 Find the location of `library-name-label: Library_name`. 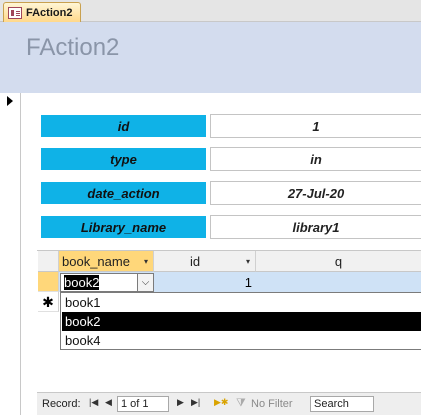

library-name-label: Library_name is located at coordinates (123, 227).